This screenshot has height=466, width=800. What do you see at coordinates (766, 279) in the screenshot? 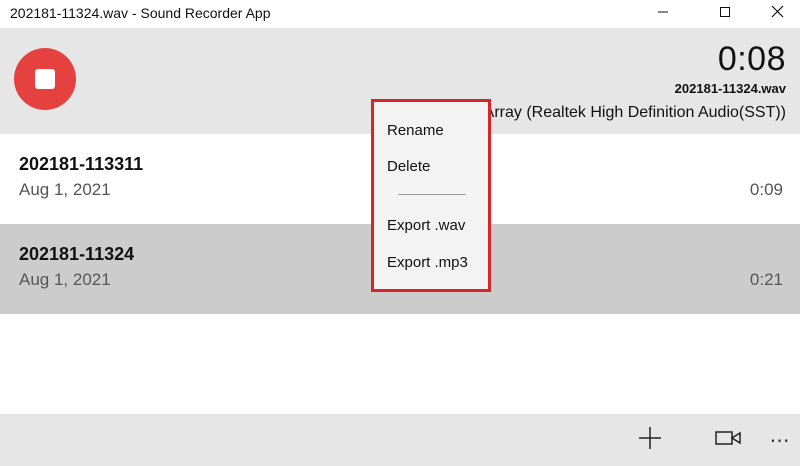
I see `recording-duration: 0:21` at bounding box center [766, 279].